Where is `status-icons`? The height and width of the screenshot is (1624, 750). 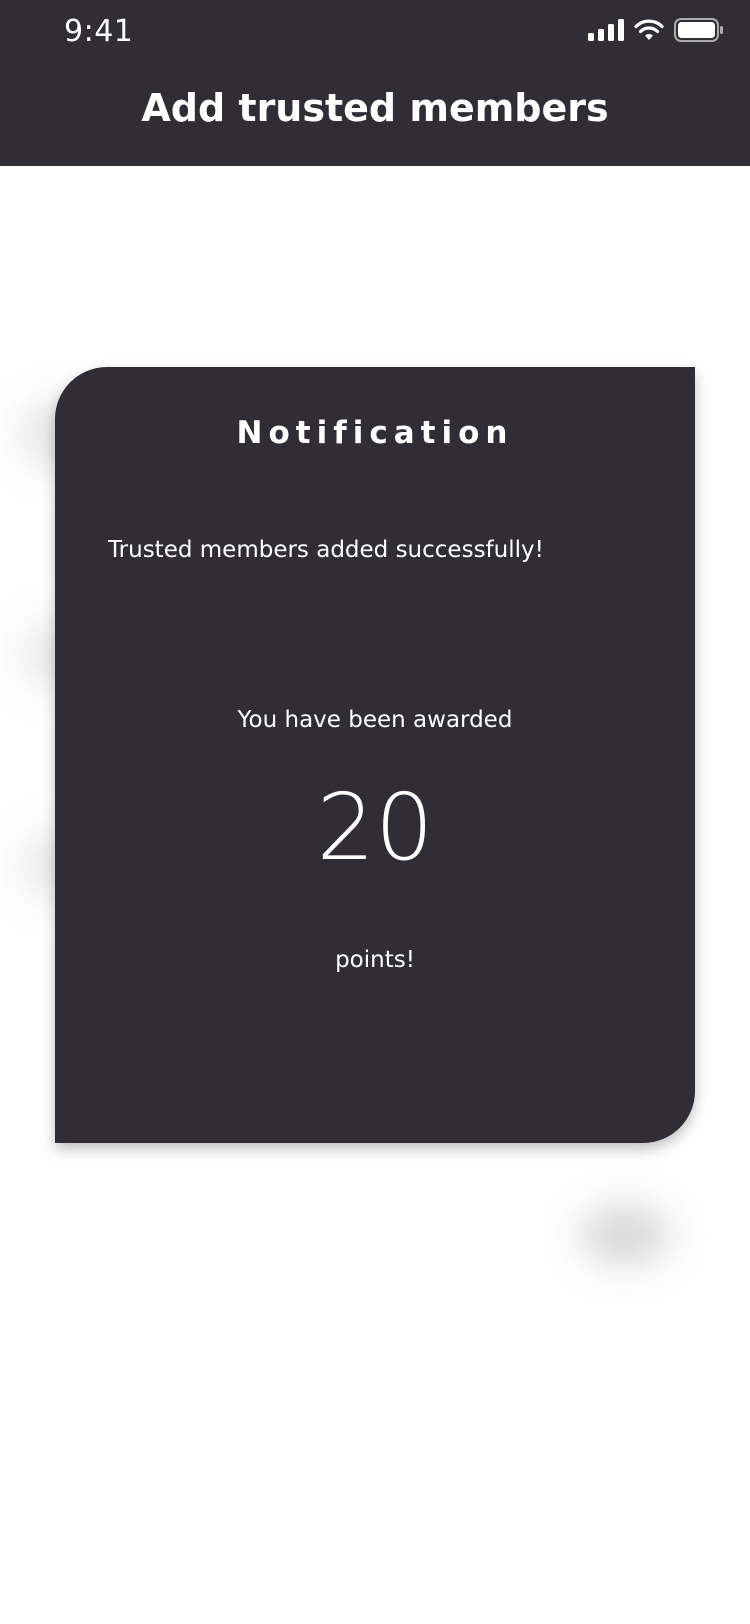 status-icons is located at coordinates (656, 30).